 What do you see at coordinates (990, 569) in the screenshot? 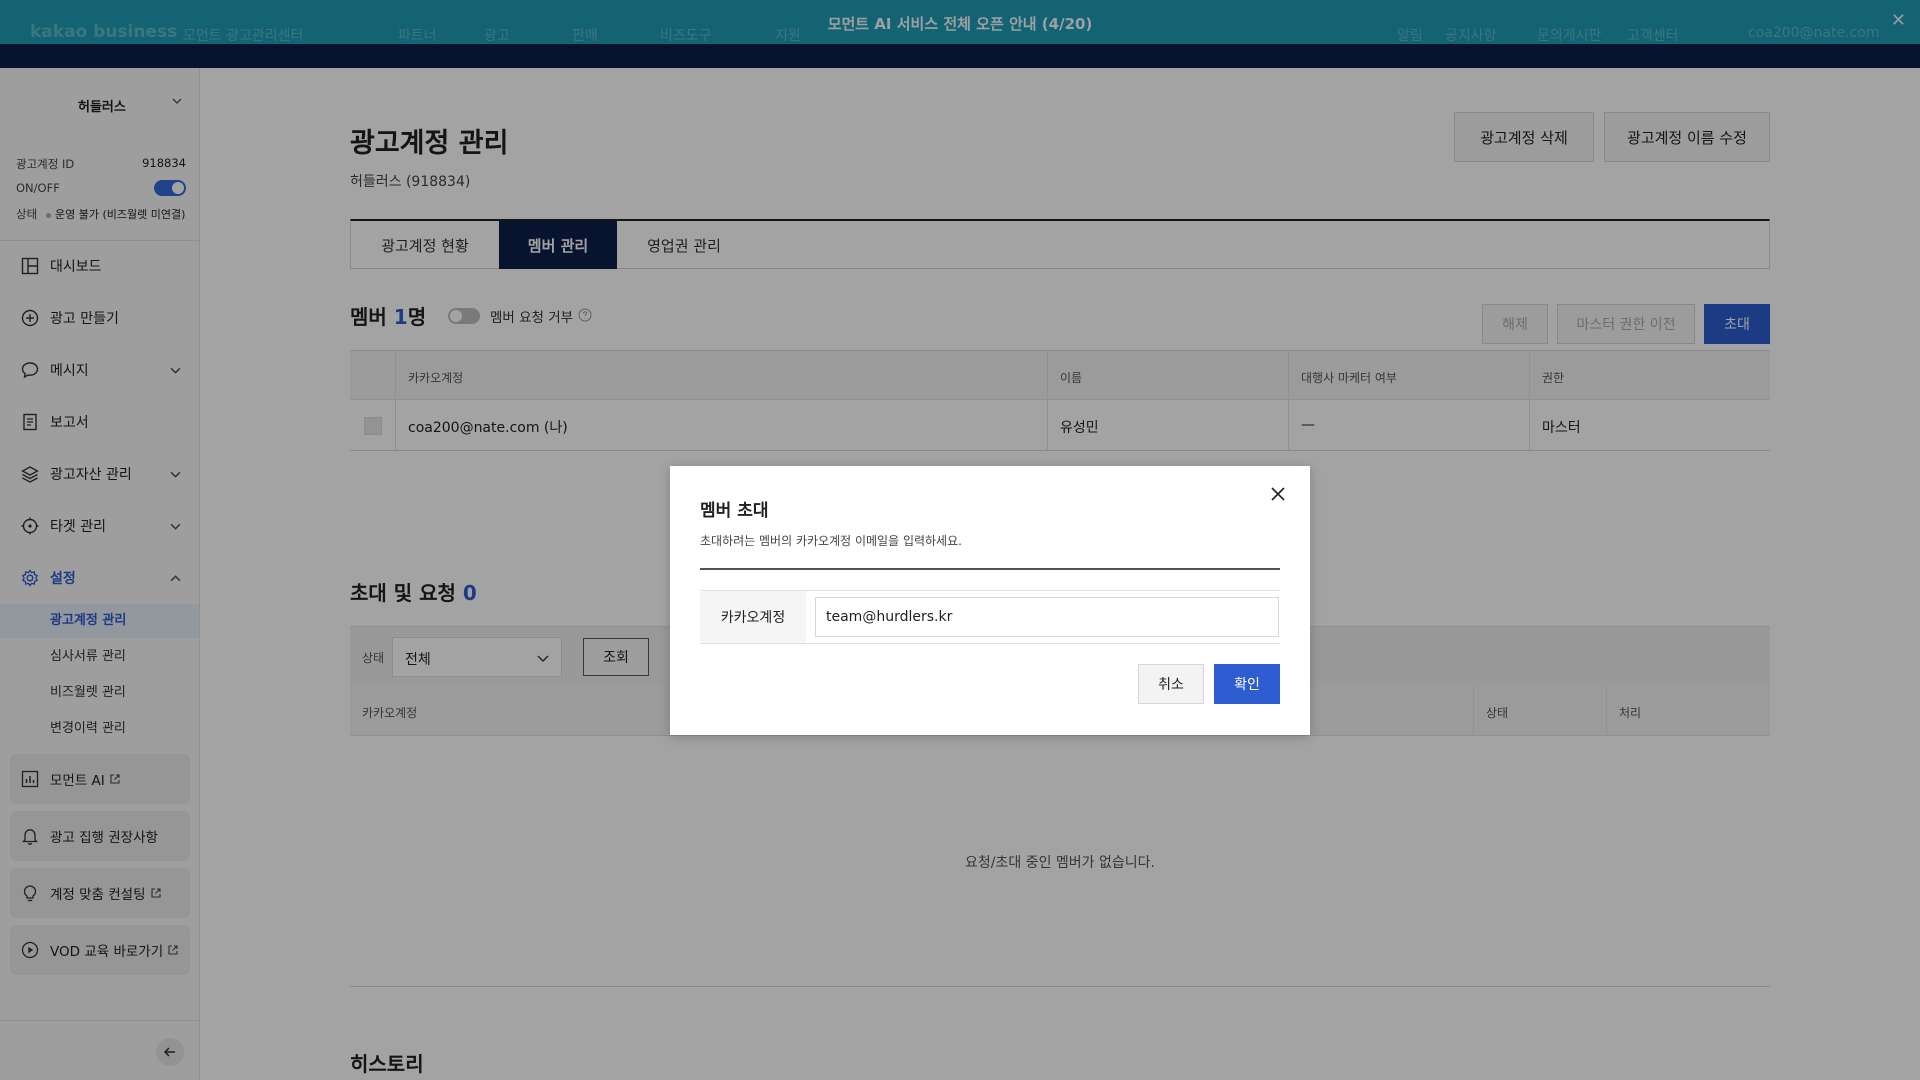
I see `modal-divider` at bounding box center [990, 569].